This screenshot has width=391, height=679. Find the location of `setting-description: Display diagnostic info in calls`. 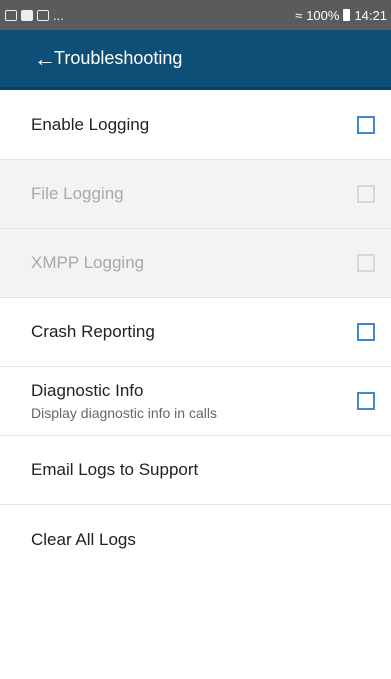

setting-description: Display diagnostic info in calls is located at coordinates (124, 413).